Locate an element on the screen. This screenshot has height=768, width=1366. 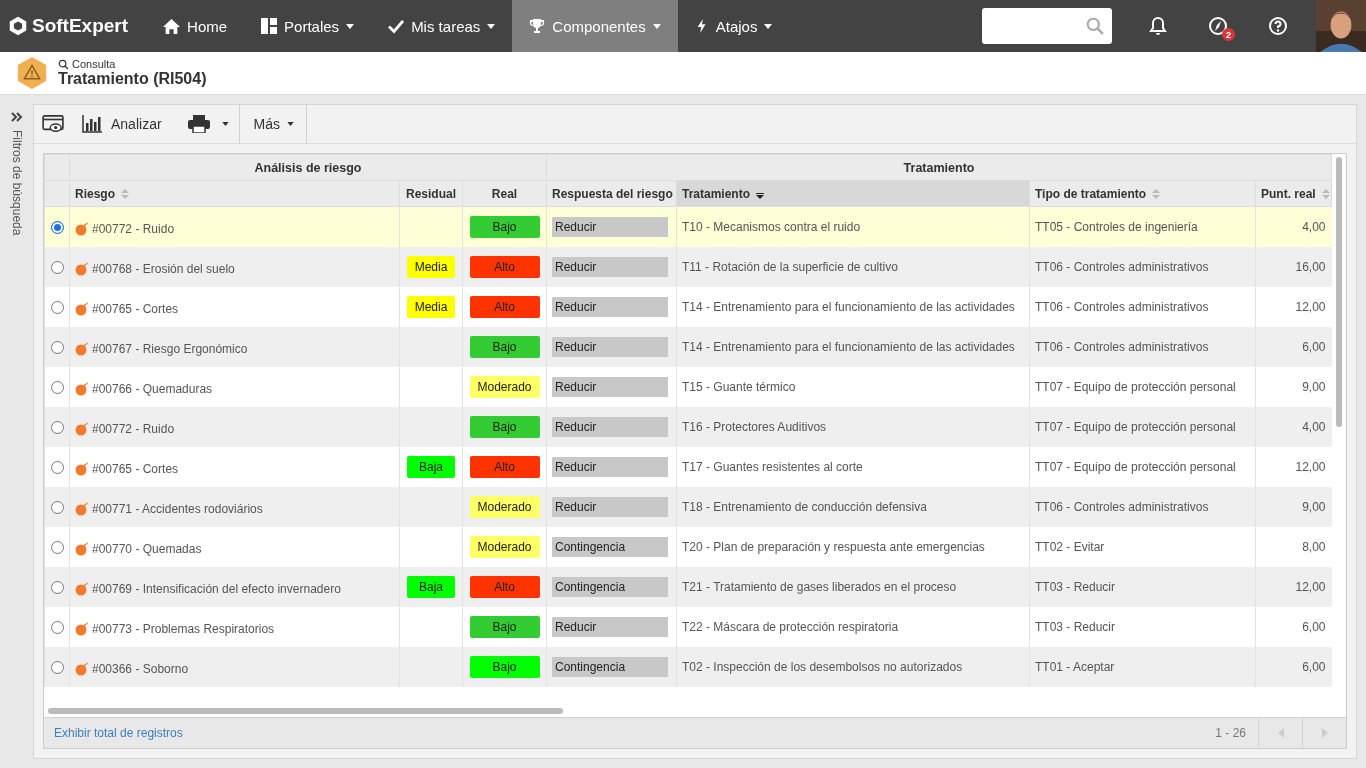
horizontal-scrollbar is located at coordinates (305, 711).